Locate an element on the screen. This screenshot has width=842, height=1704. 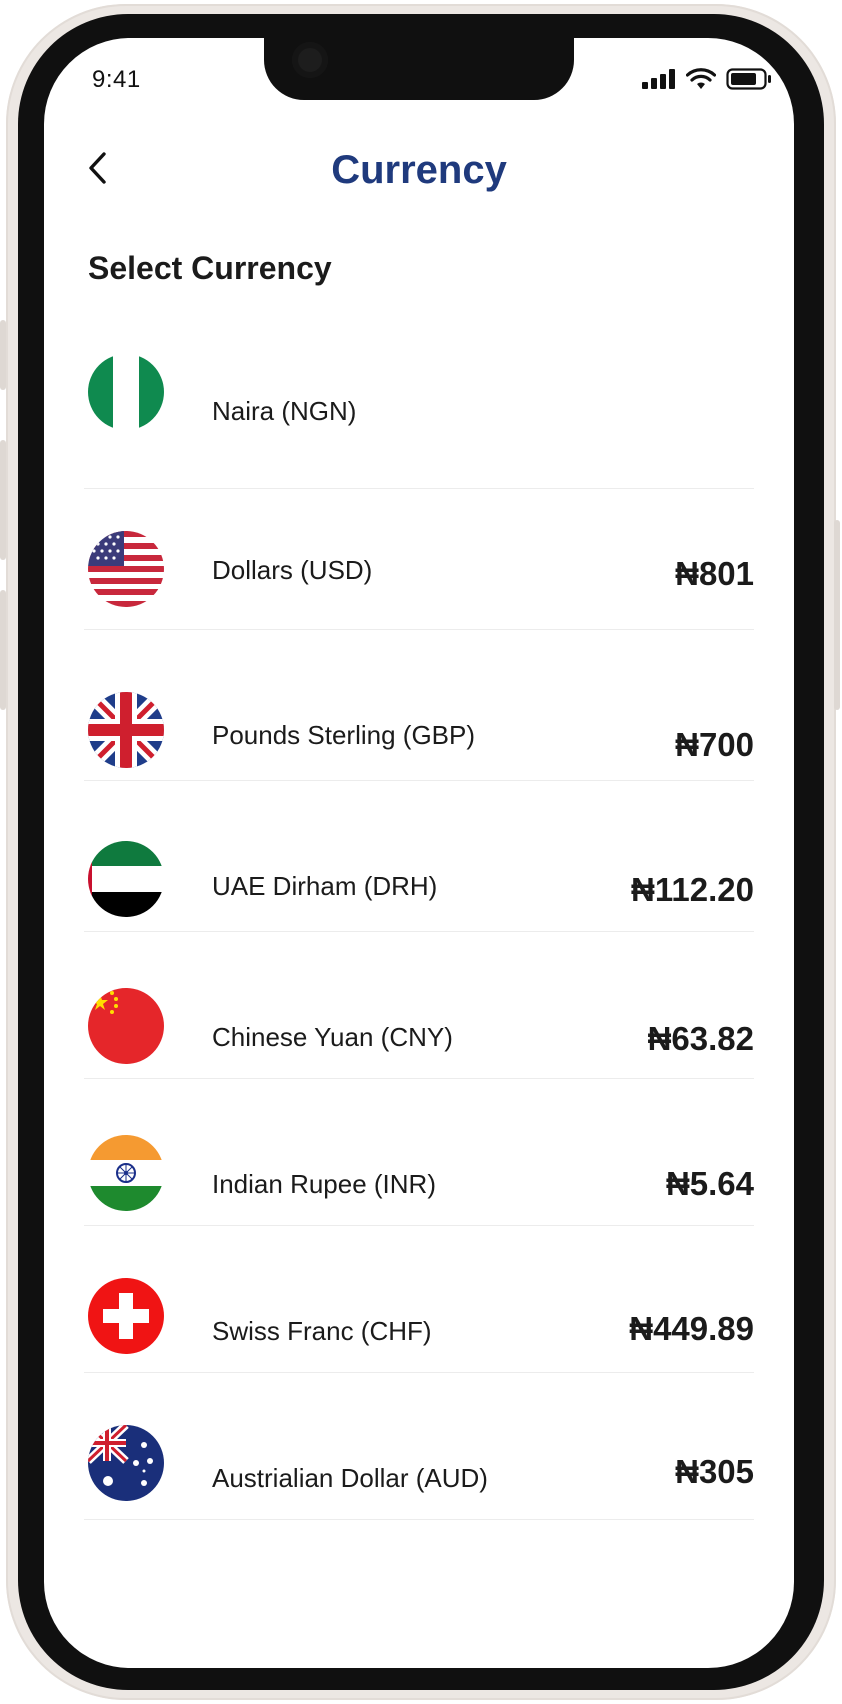
currency-row-inr: Indian Rupee (INR) ₦5.64 is located at coordinates (419, 1152).